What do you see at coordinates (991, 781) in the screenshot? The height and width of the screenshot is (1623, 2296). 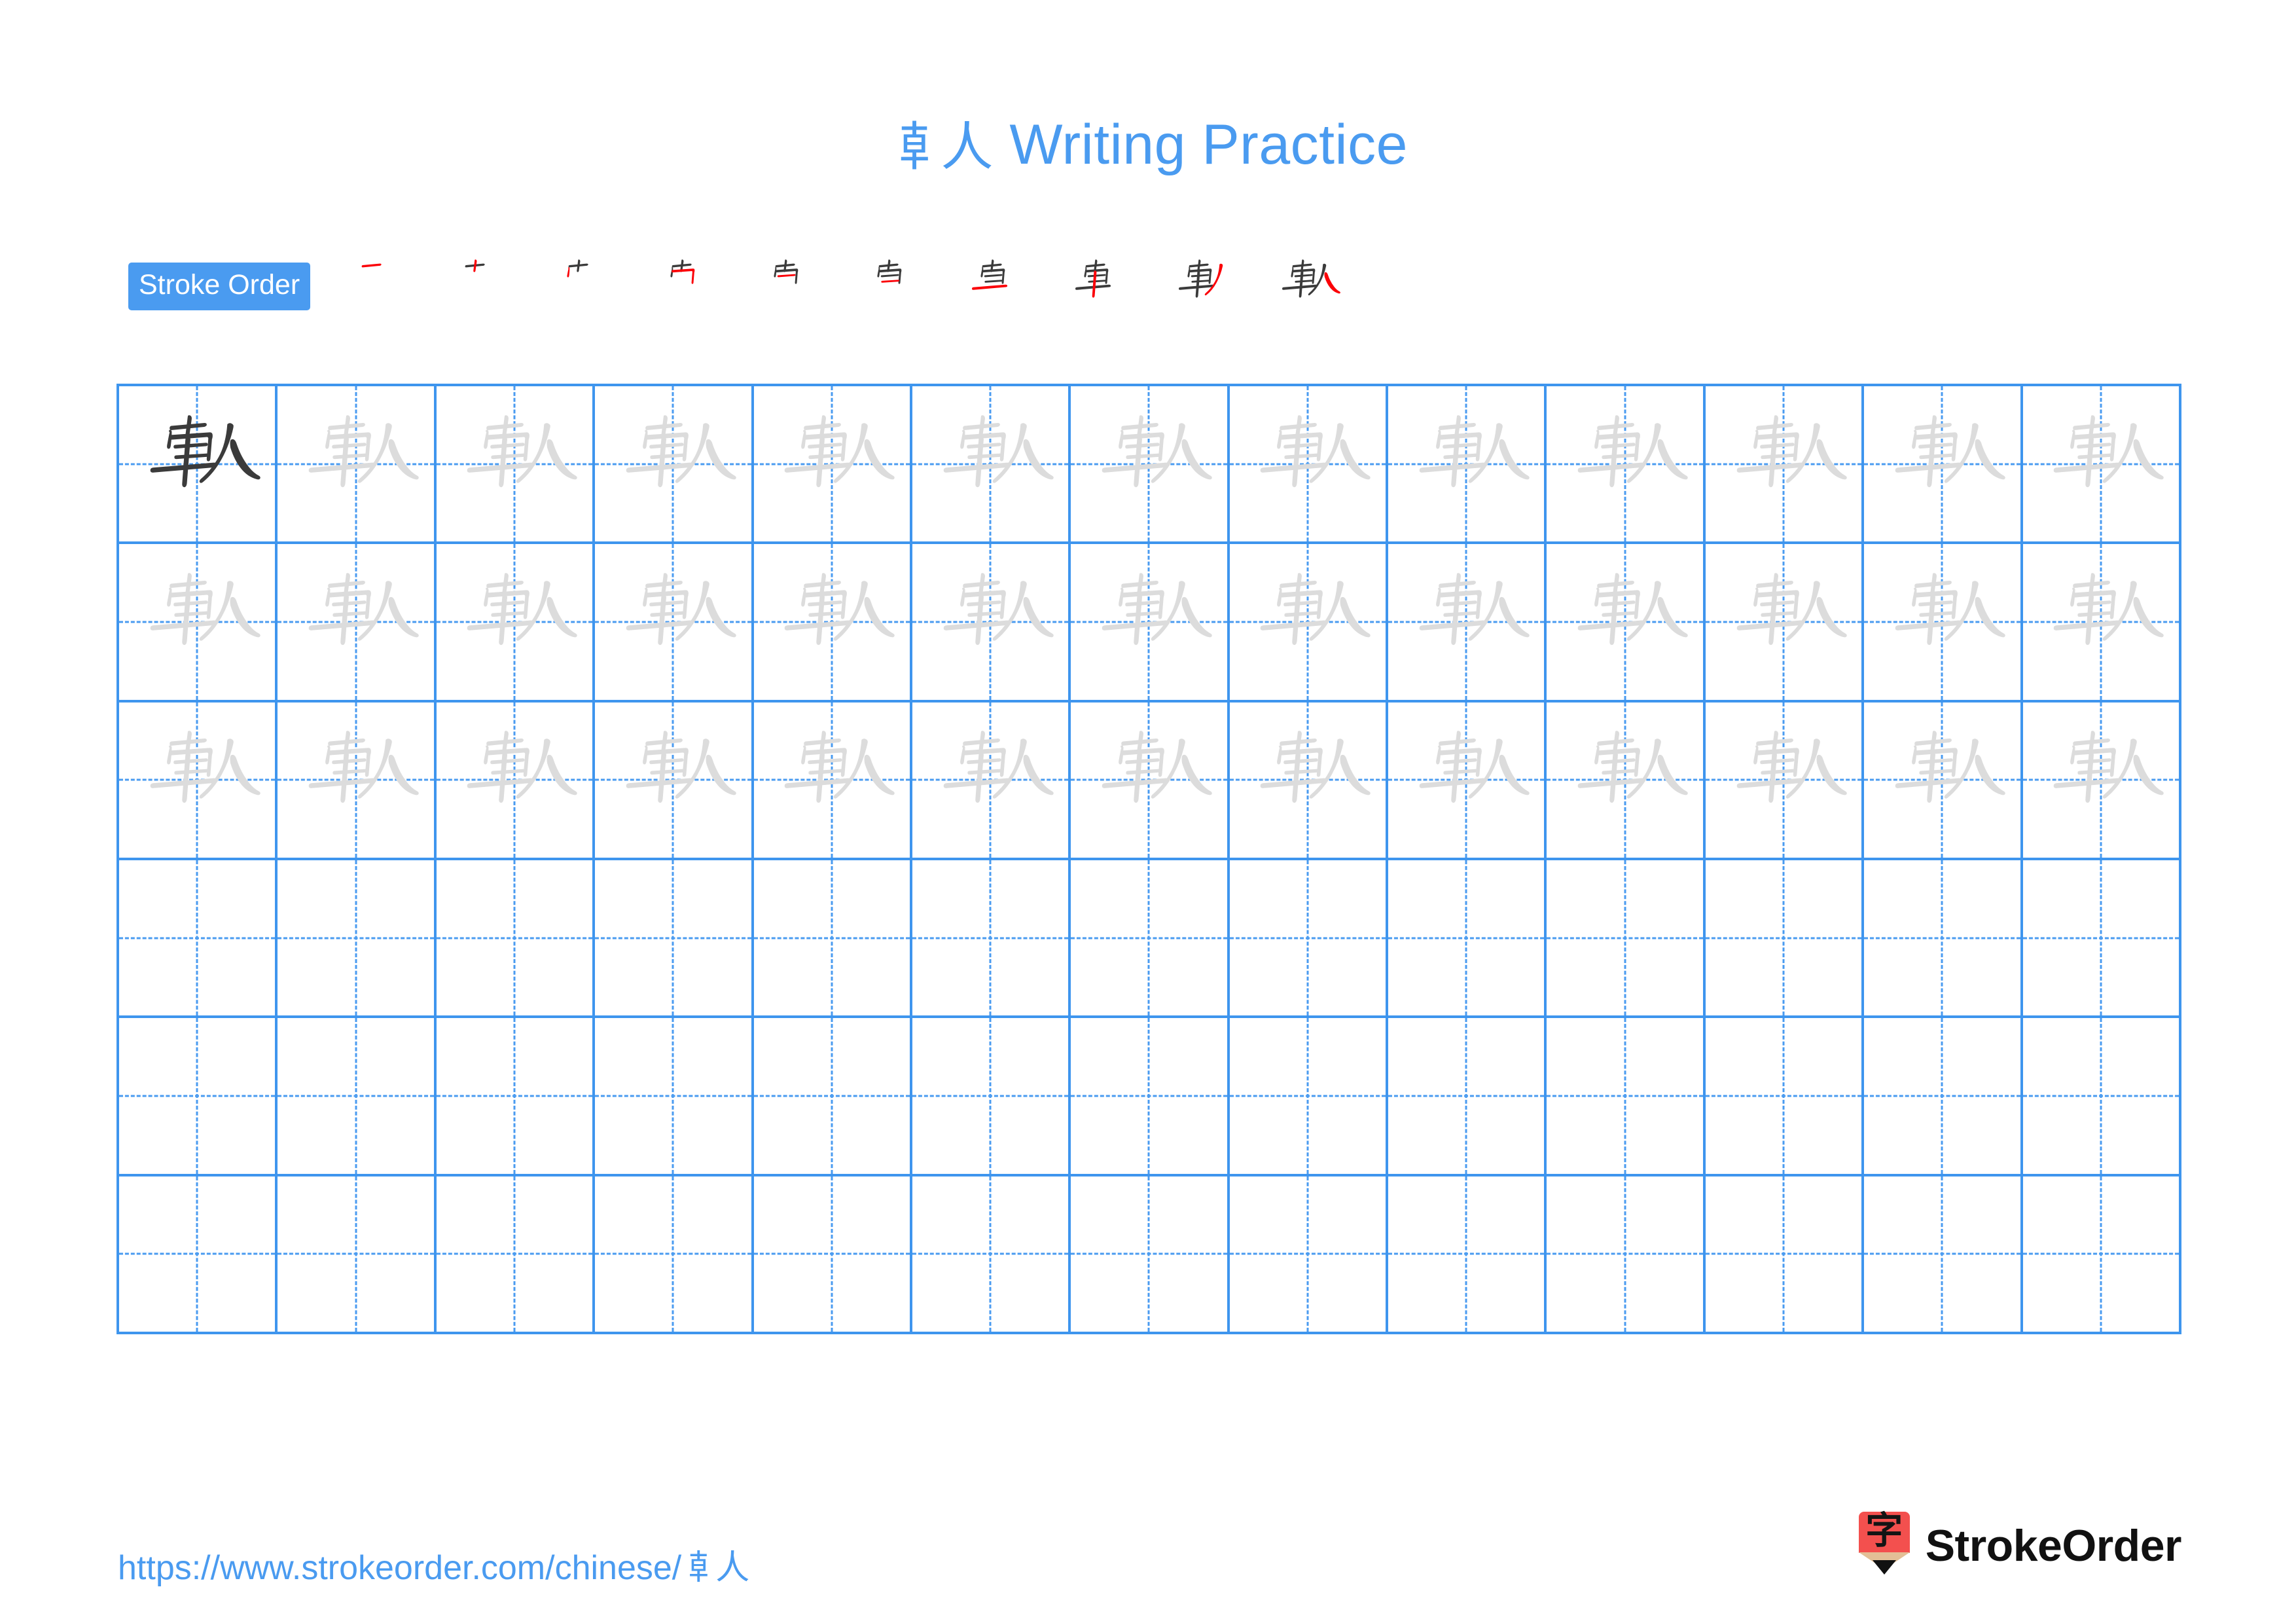 I see `practice-cell-r3-c6` at bounding box center [991, 781].